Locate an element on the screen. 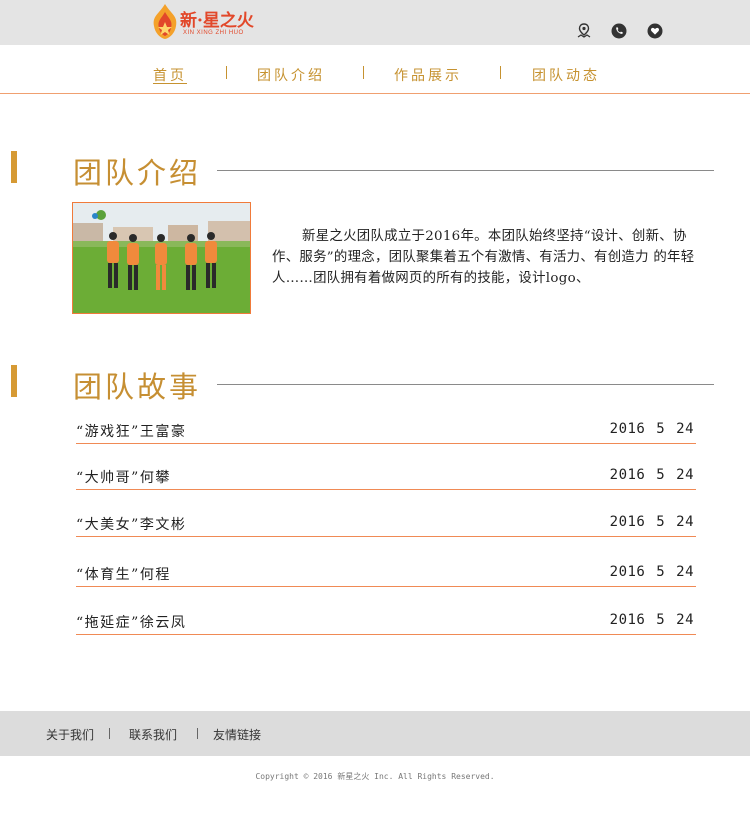 The image size is (750, 836). stories-heading: 团队故事 is located at coordinates (137, 387).